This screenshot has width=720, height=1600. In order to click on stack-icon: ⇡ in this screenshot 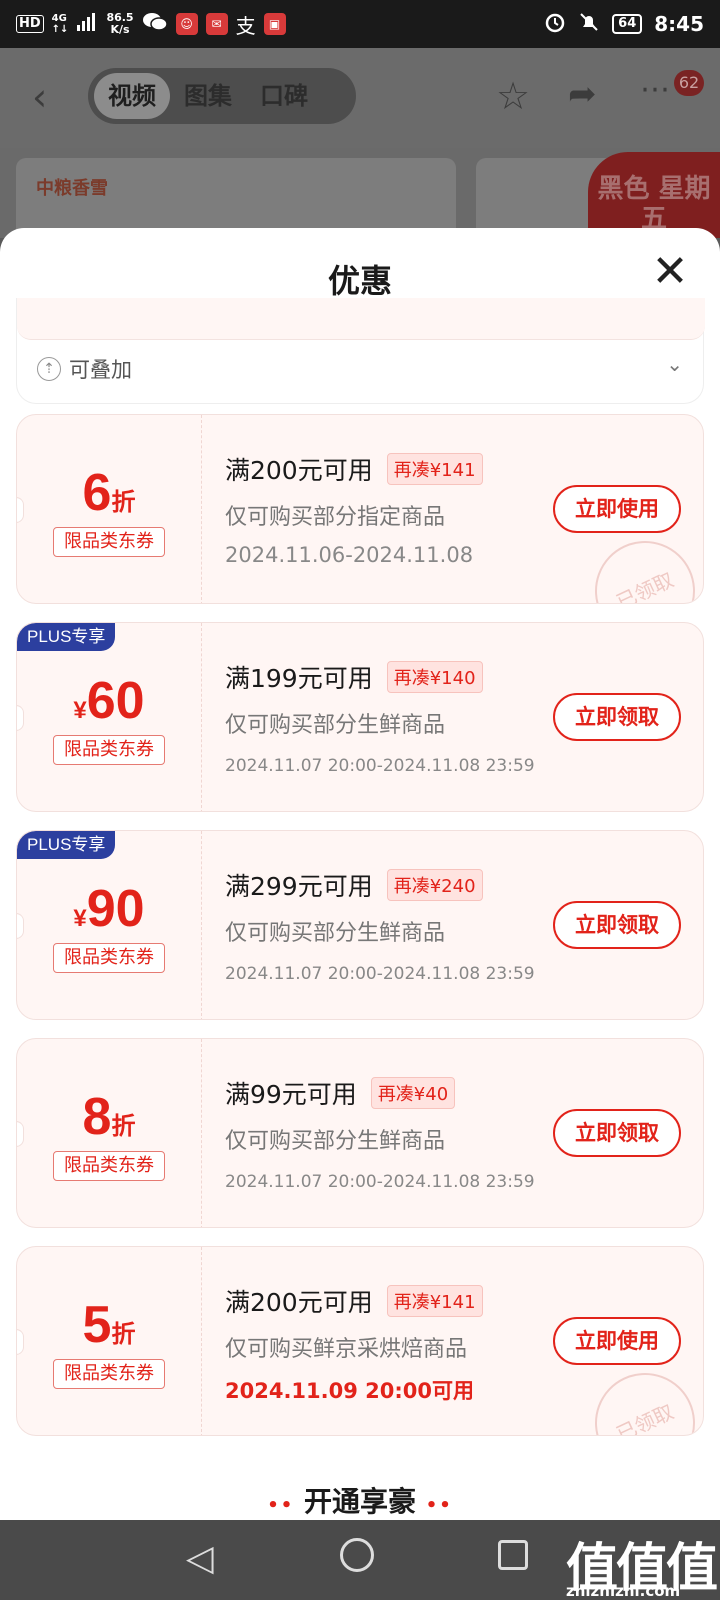, I will do `click(49, 369)`.